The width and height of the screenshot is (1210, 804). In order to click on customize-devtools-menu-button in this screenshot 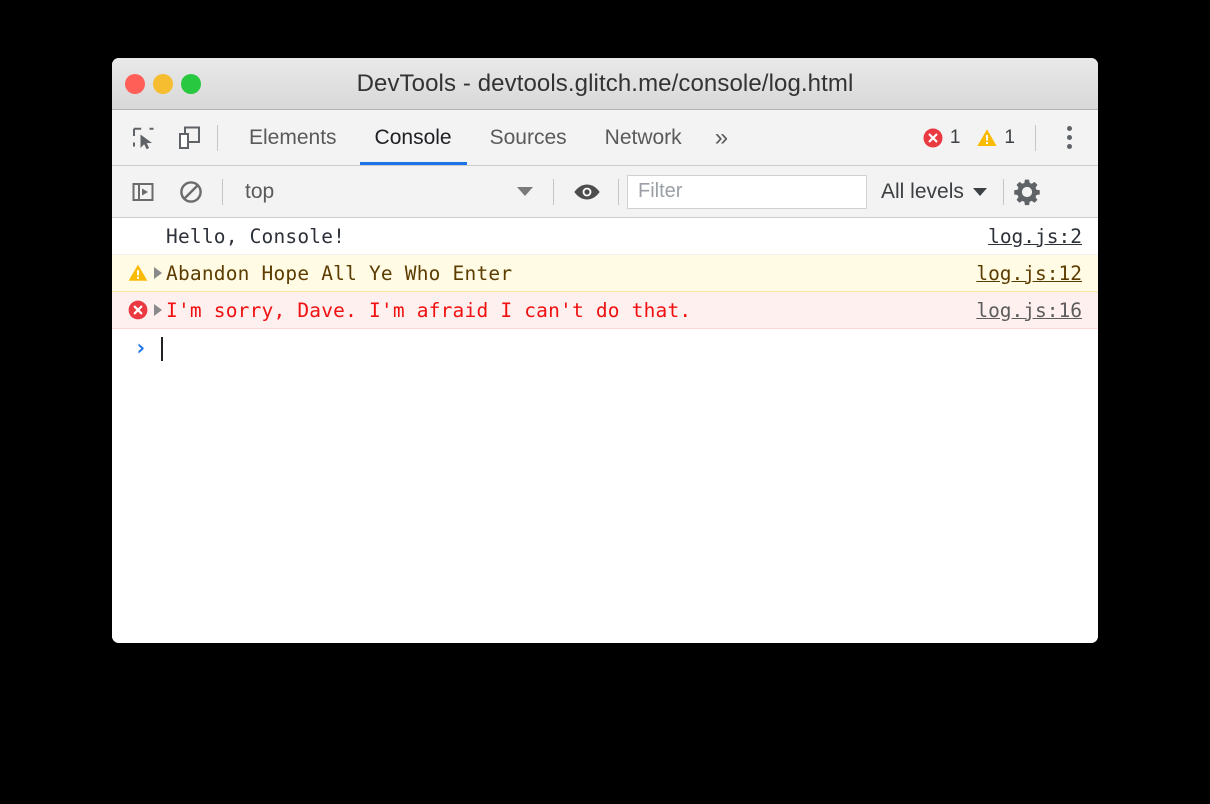, I will do `click(1069, 138)`.